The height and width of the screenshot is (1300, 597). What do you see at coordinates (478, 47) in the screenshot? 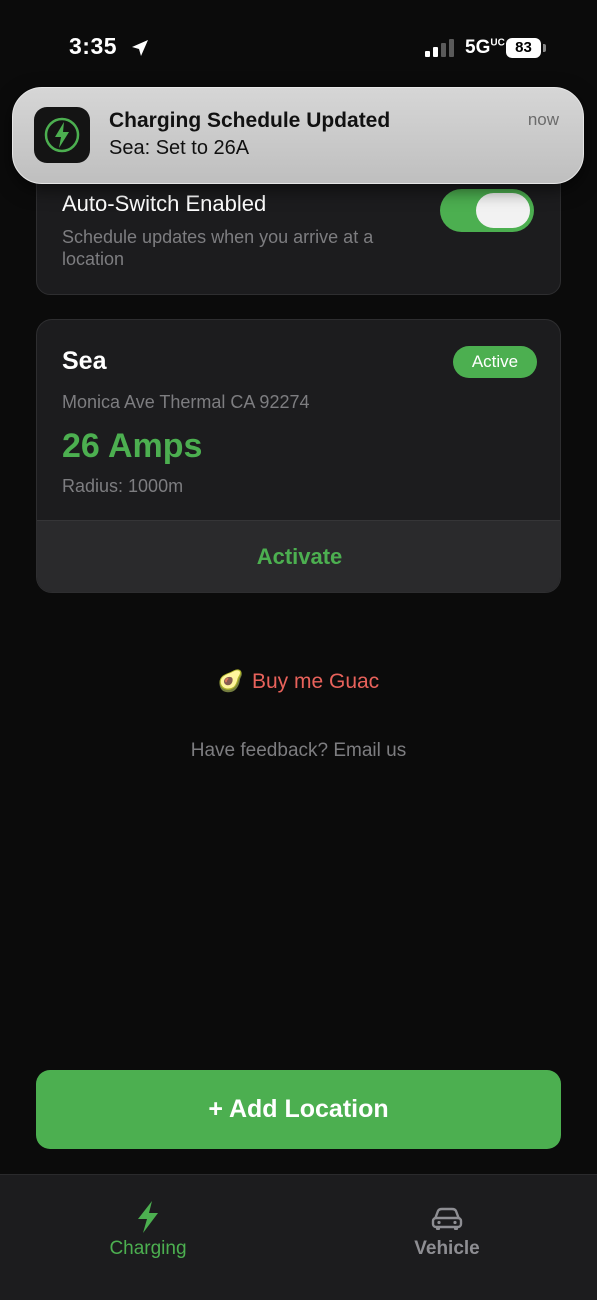
I see `network-label: 5G` at bounding box center [478, 47].